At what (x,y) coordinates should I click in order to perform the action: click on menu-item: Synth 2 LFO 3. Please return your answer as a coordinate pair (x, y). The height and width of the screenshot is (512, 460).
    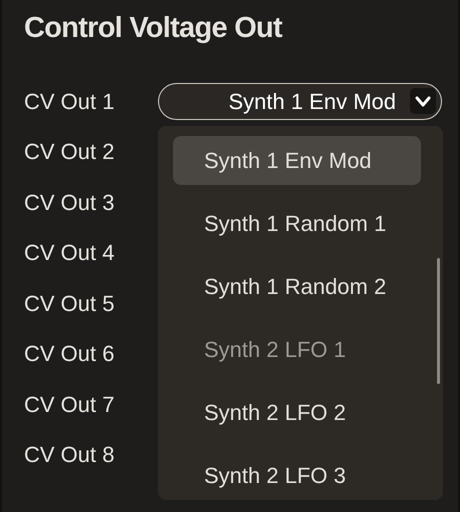
    Looking at the image, I should click on (297, 475).